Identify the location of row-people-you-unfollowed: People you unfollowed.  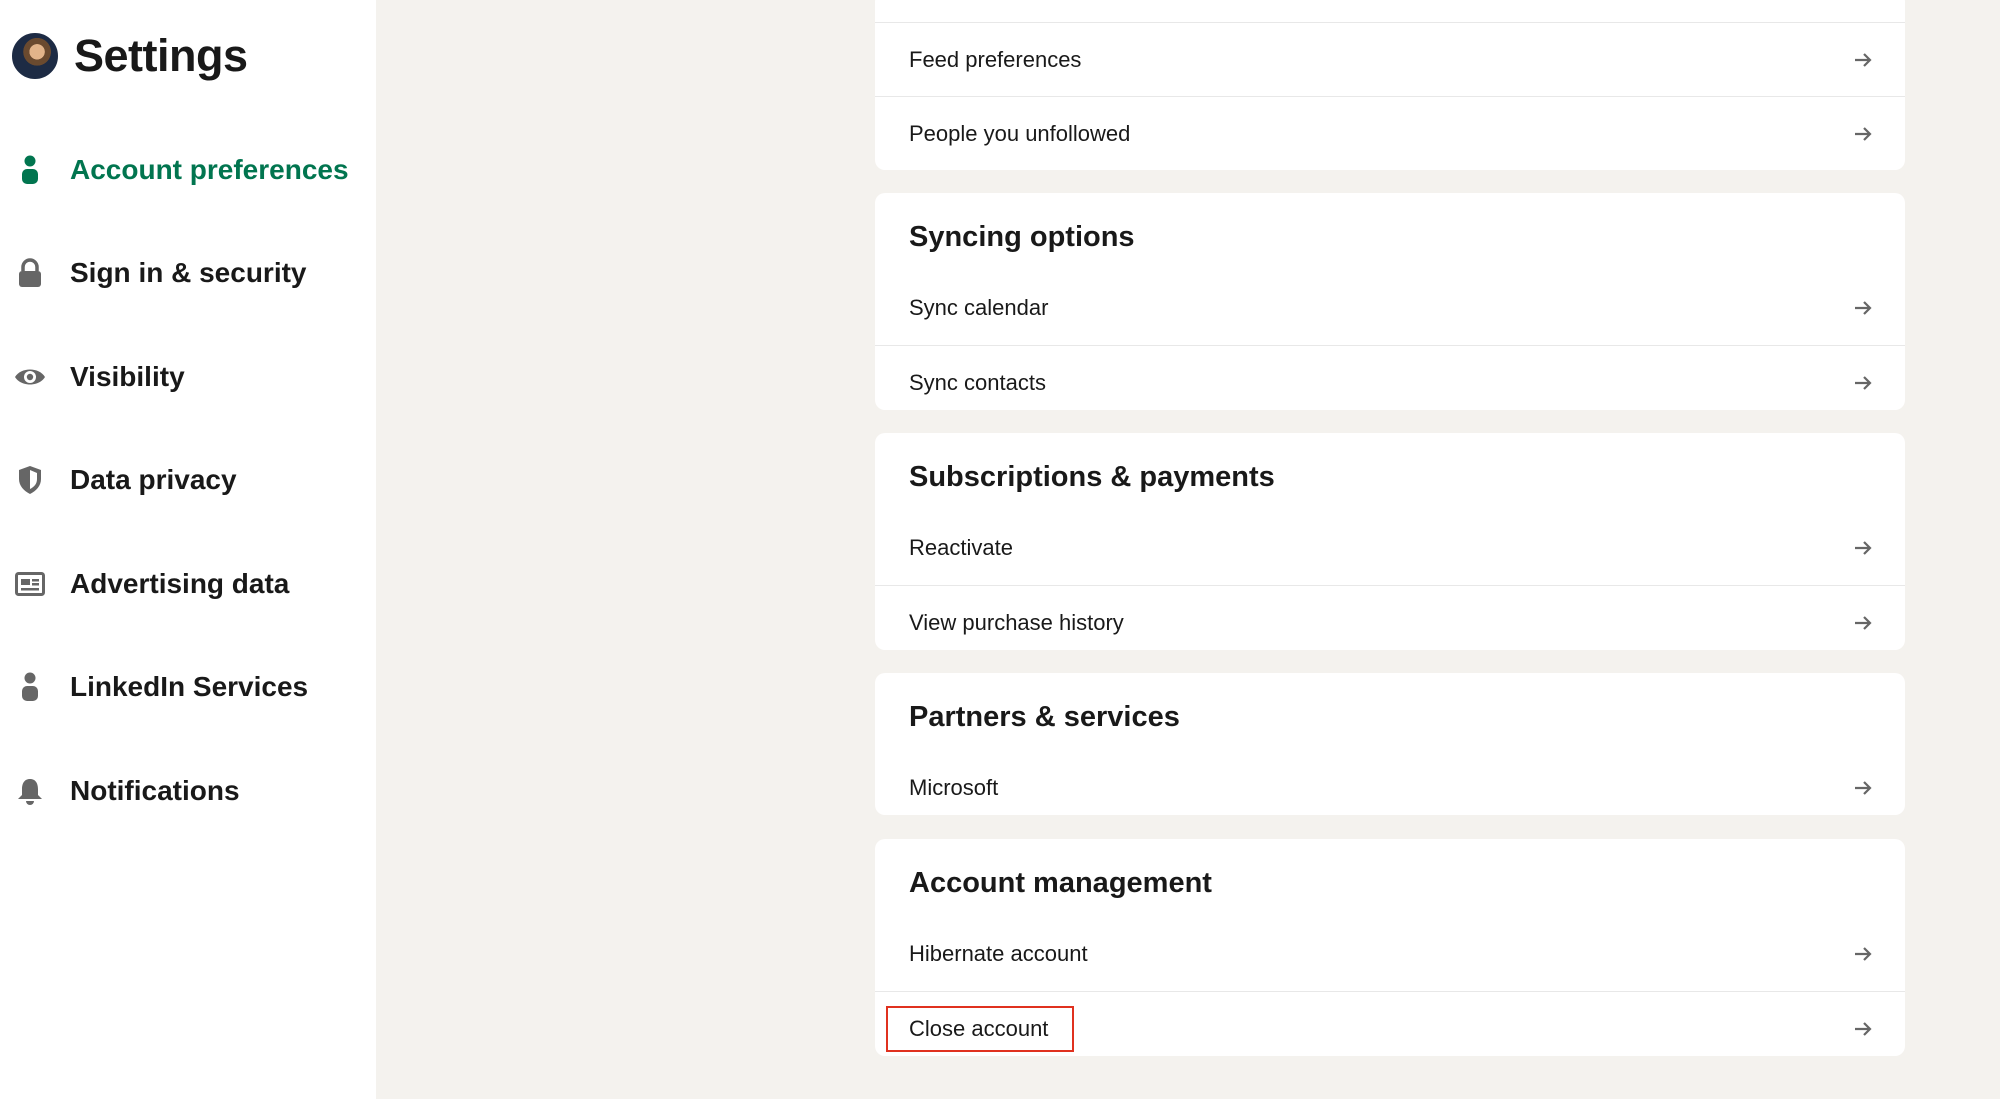
(1390, 133).